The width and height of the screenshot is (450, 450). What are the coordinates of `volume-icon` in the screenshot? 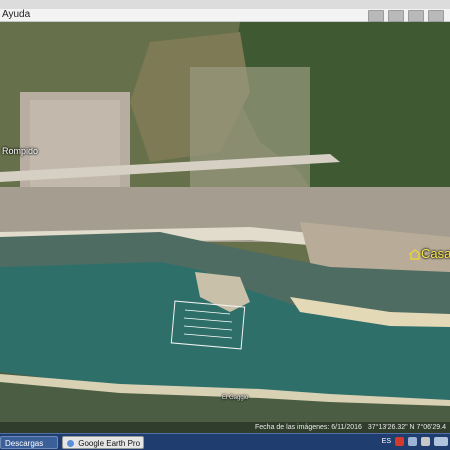 It's located at (425, 441).